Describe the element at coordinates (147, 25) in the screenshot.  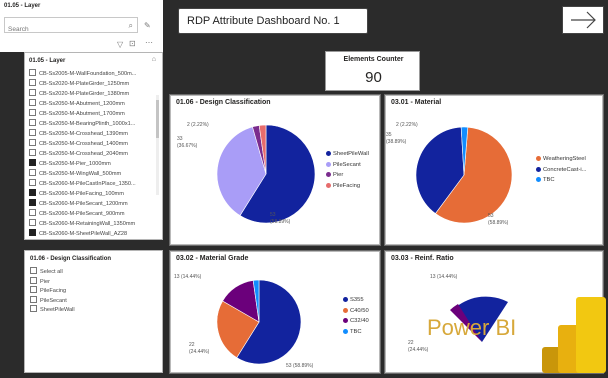
I see `pin-icon: ✎` at that location.